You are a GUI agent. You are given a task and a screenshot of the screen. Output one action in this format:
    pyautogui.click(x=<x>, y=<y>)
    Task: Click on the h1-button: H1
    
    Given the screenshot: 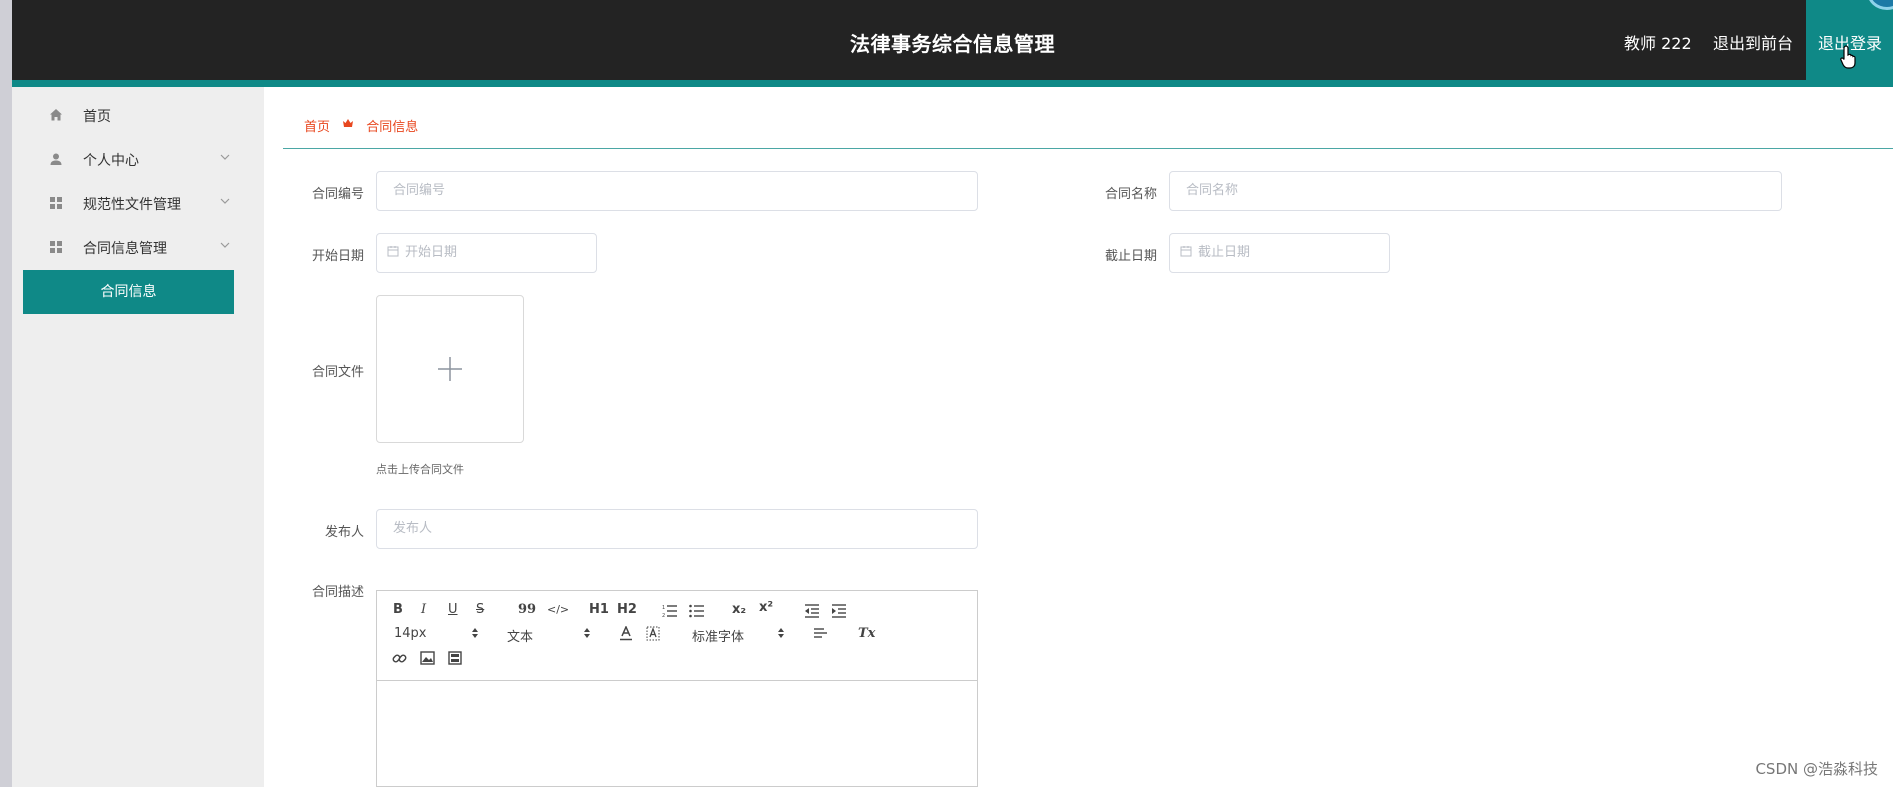 What is the action you would take?
    pyautogui.click(x=599, y=609)
    